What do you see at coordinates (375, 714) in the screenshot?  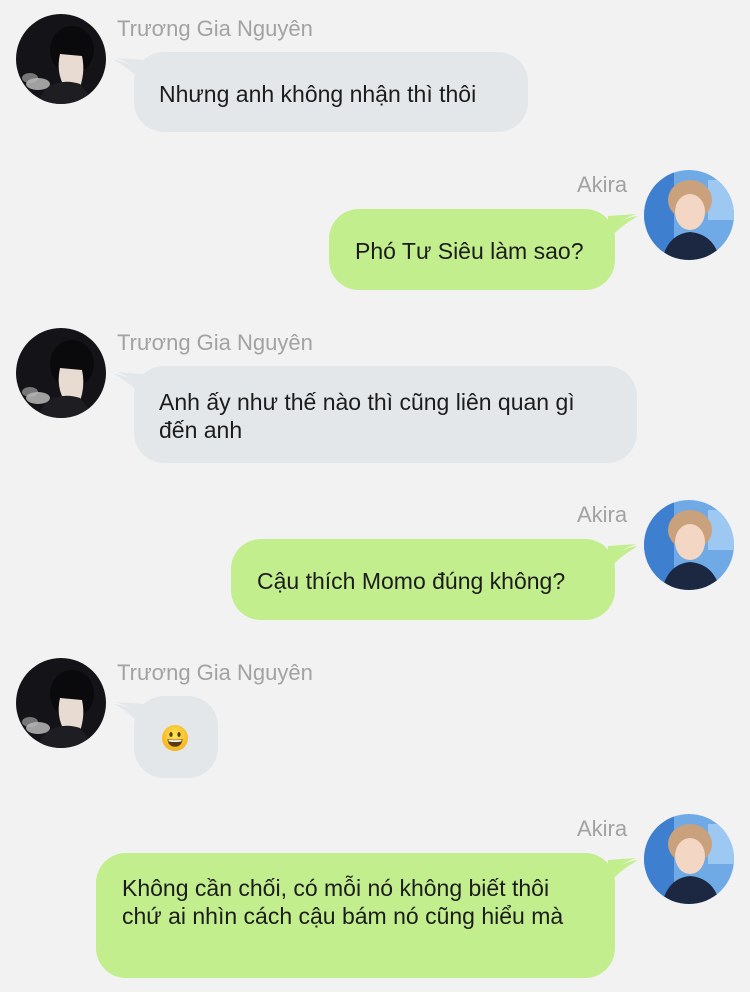 I see `message-incoming: Trương Gia Nguyên` at bounding box center [375, 714].